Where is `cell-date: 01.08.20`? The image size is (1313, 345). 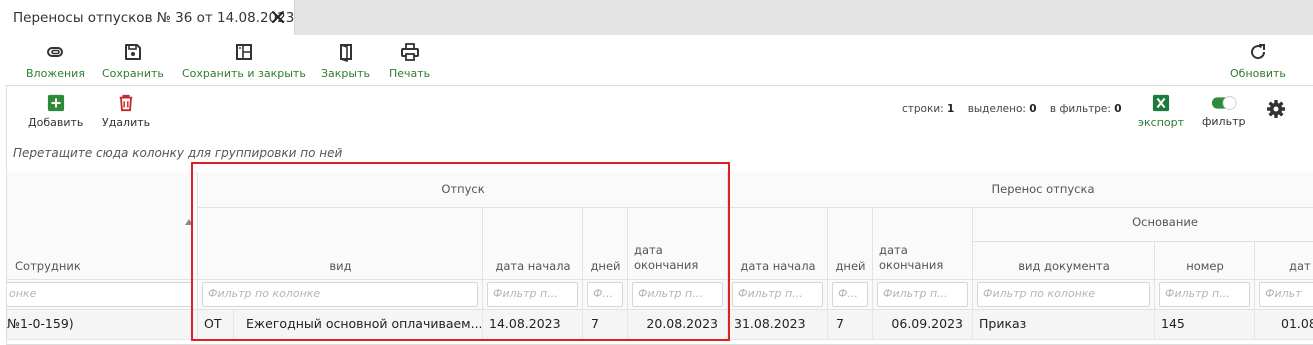 cell-date: 01.08.20 is located at coordinates (1284, 325).